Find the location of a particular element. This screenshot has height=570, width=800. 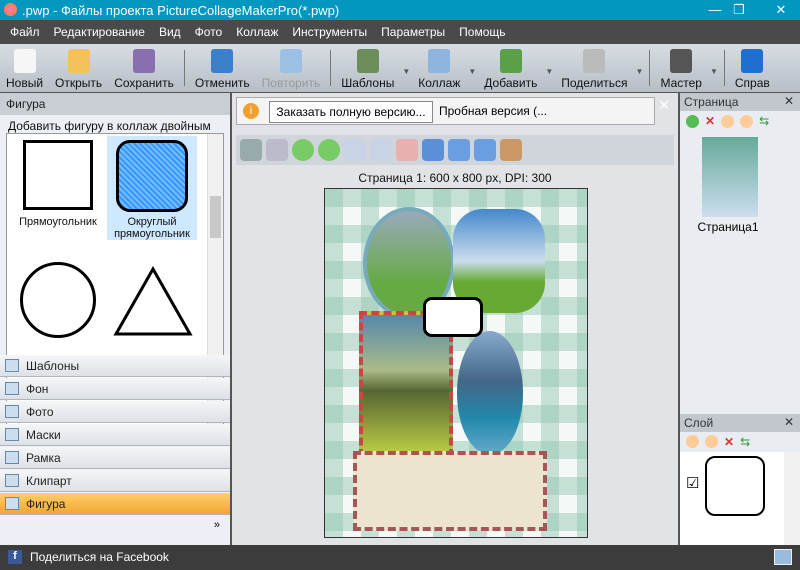

pages-panel-header: Страница ✕ is located at coordinates (740, 102).